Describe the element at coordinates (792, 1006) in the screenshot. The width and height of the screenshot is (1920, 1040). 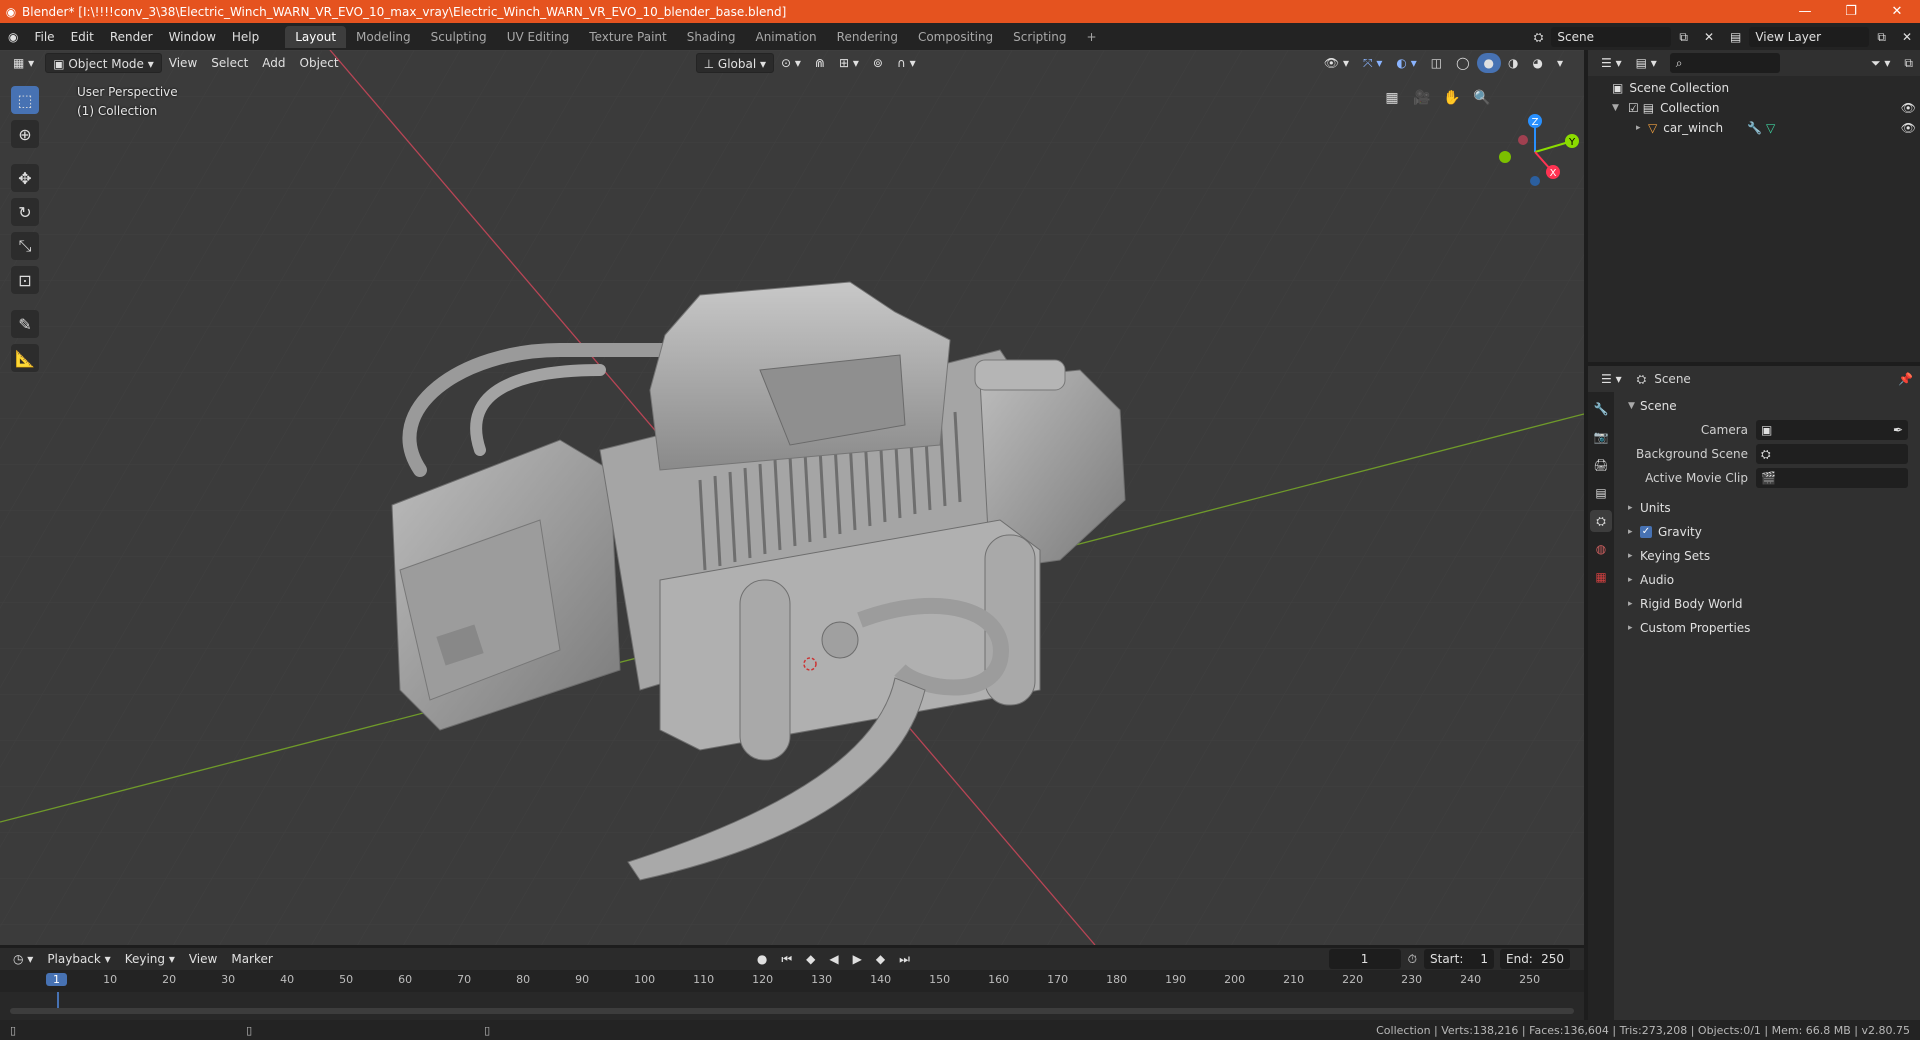
I see `timeline-track` at that location.